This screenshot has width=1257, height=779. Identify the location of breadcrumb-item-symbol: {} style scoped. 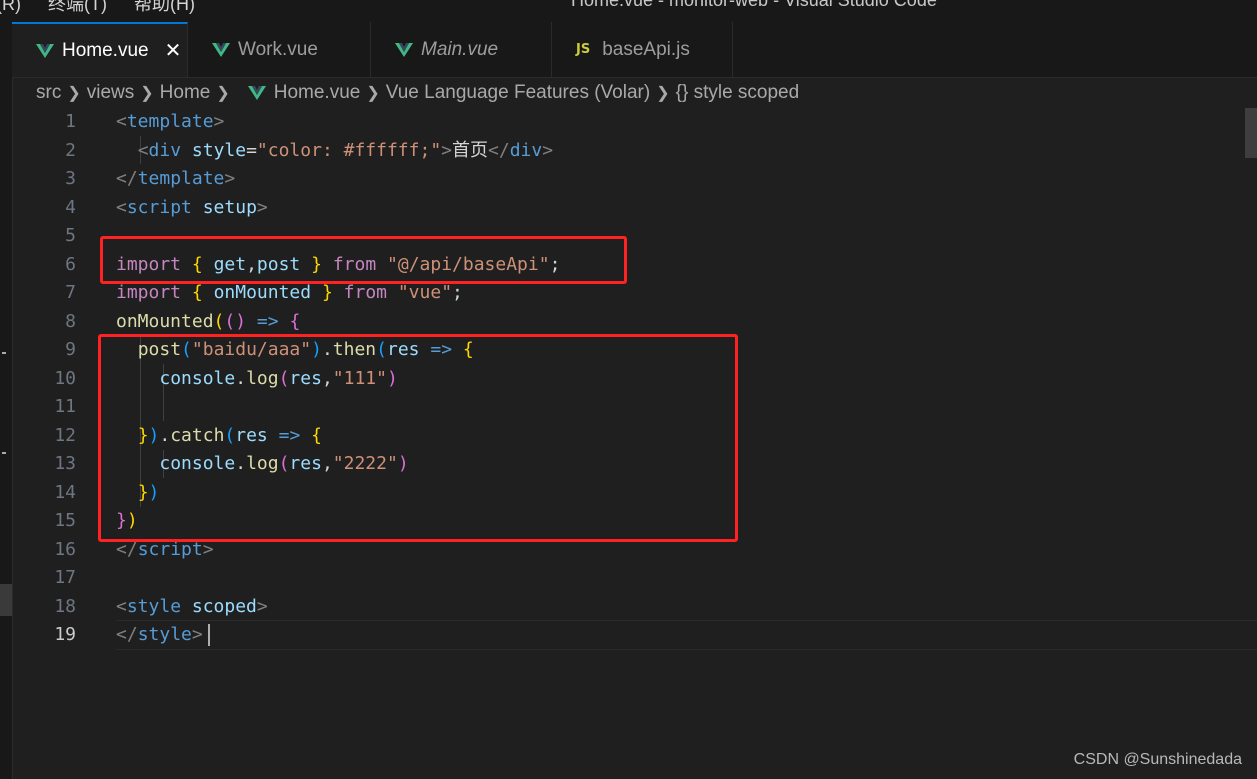
(738, 93).